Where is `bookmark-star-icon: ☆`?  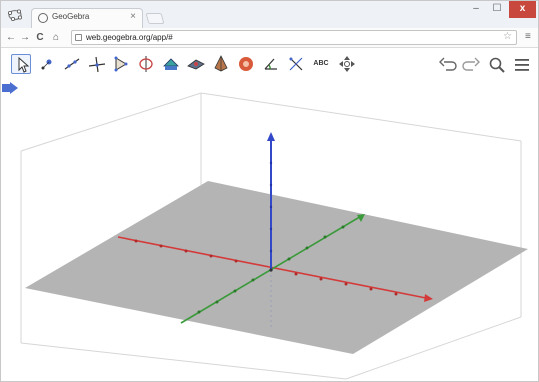
bookmark-star-icon: ☆ is located at coordinates (507, 36).